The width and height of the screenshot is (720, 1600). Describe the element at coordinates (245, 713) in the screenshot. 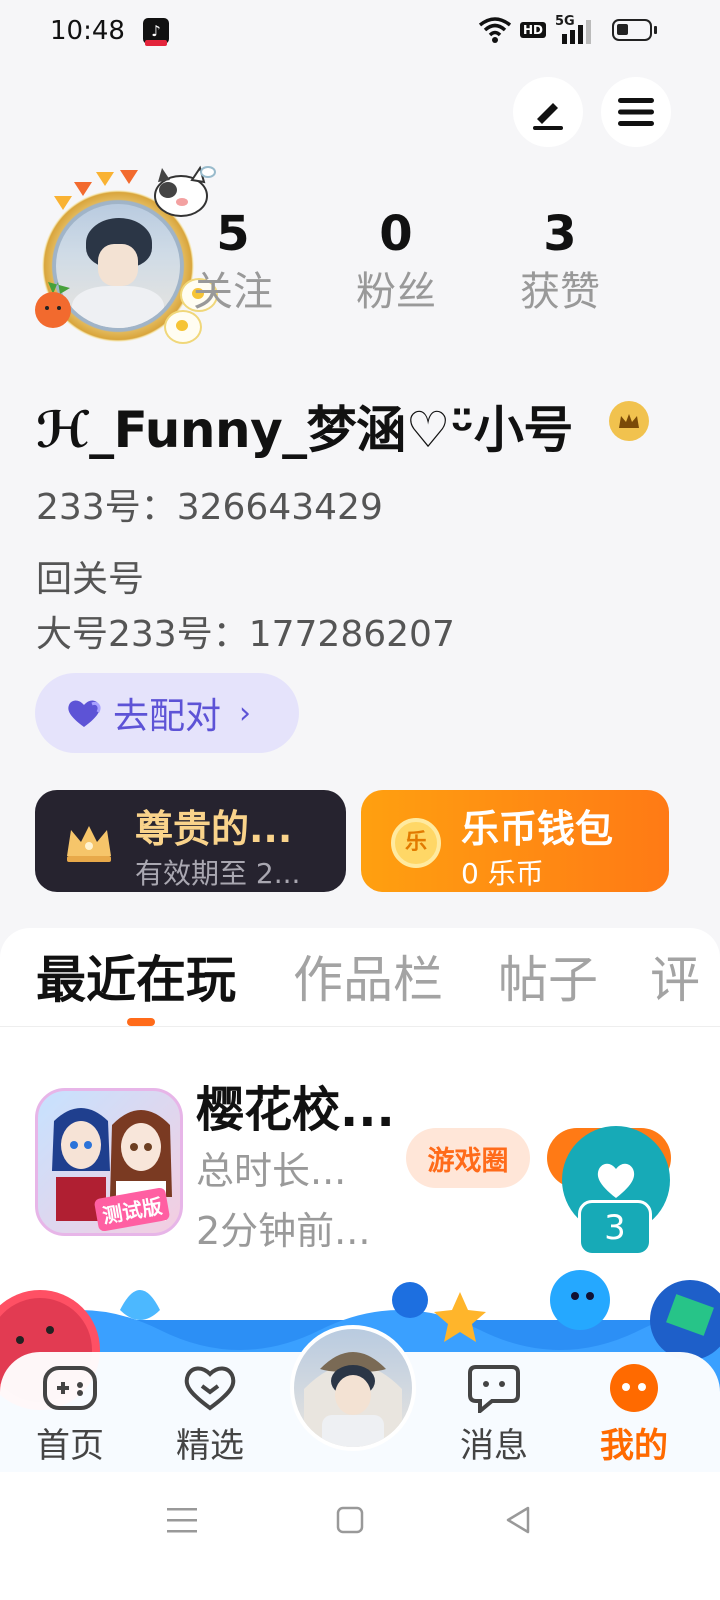

I see `chevron-right-icon: ›` at that location.